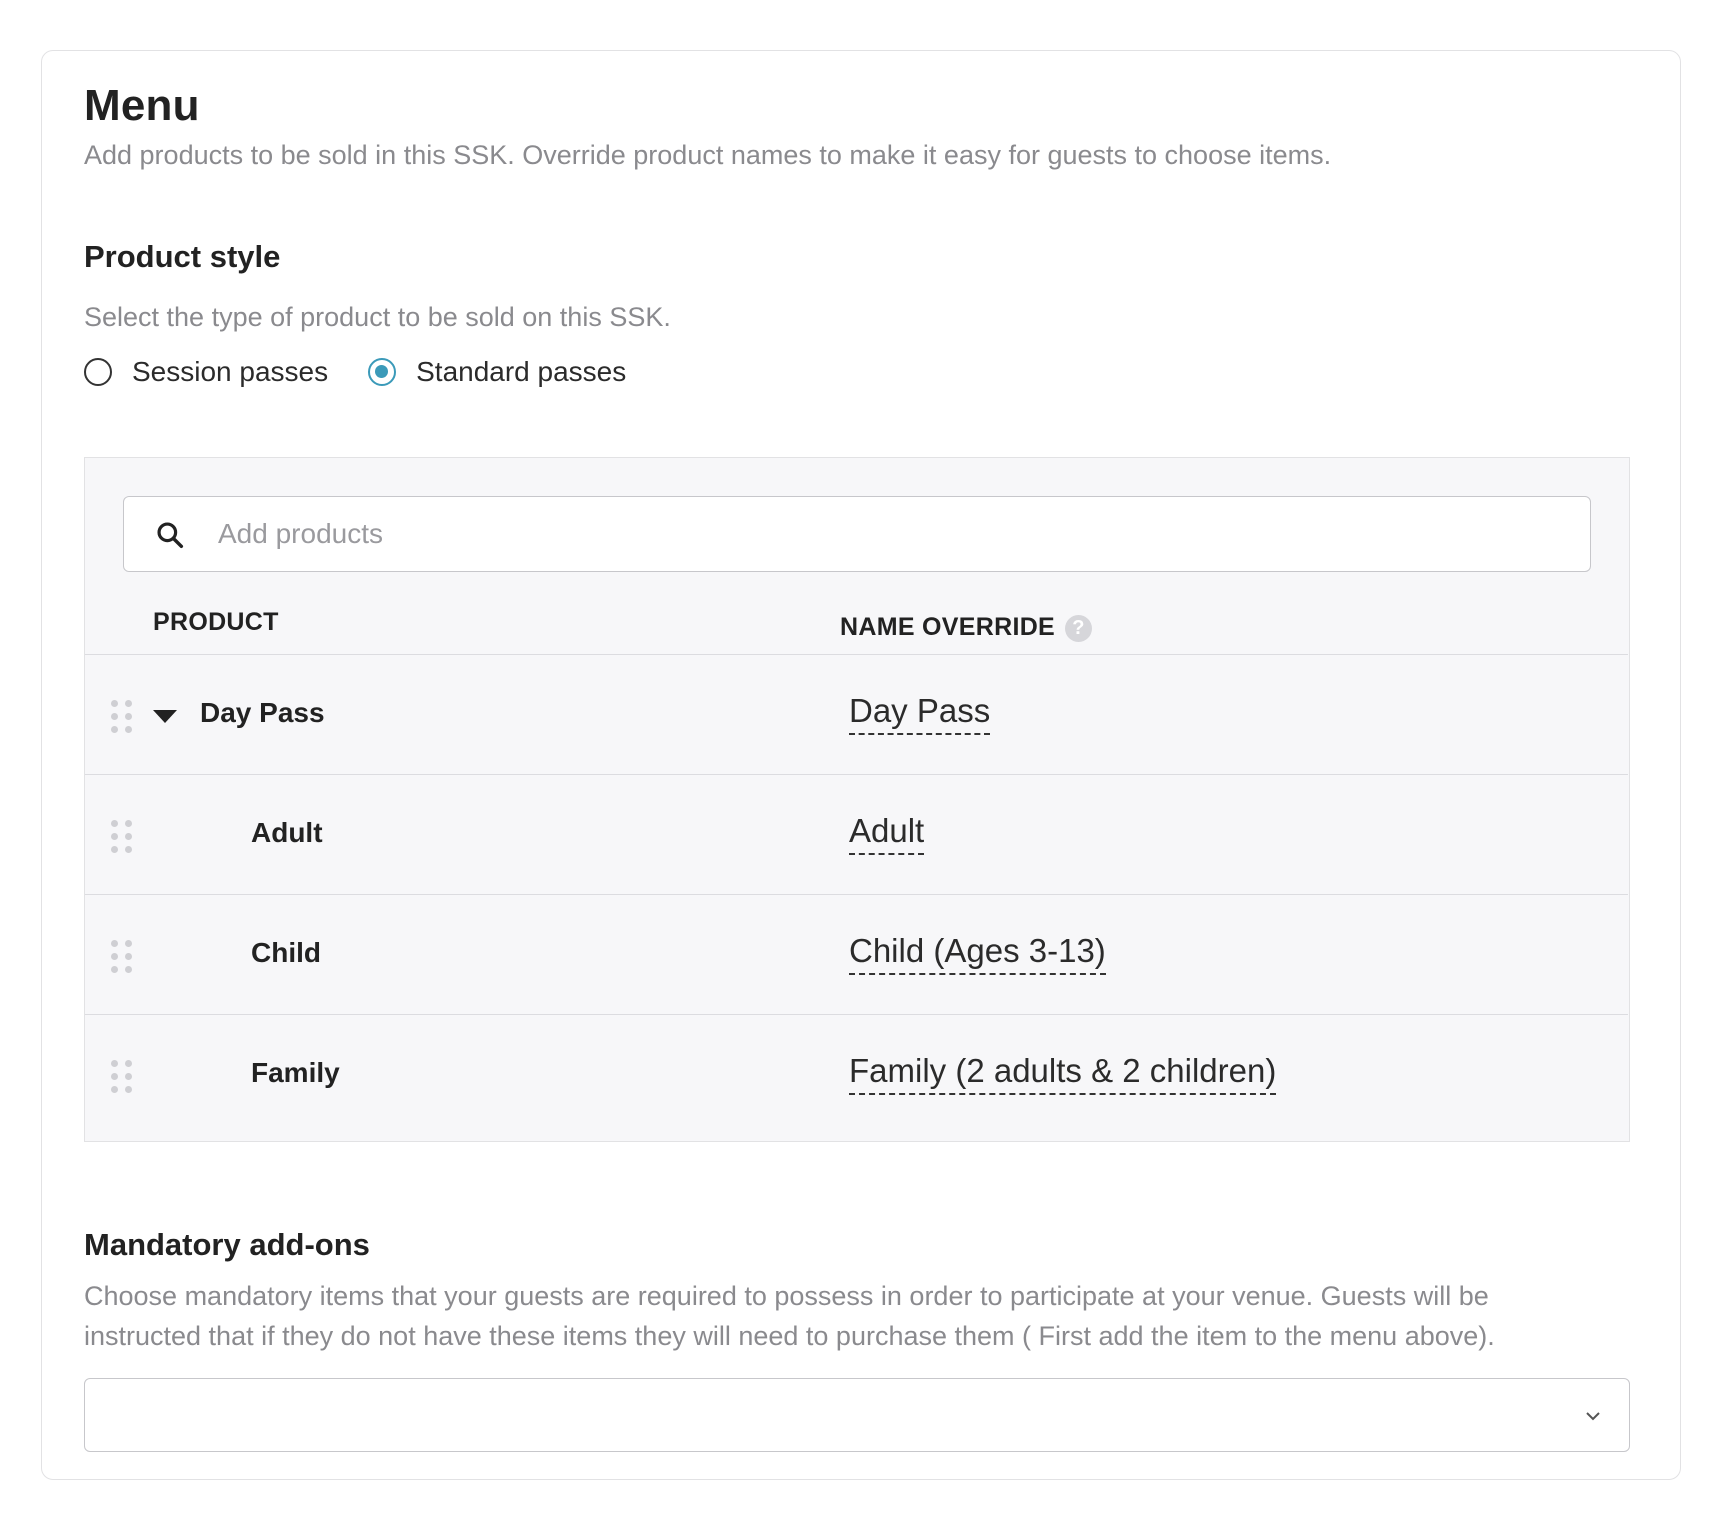  I want to click on mandatory-addons-title: Mandatory add-ons, so click(227, 1244).